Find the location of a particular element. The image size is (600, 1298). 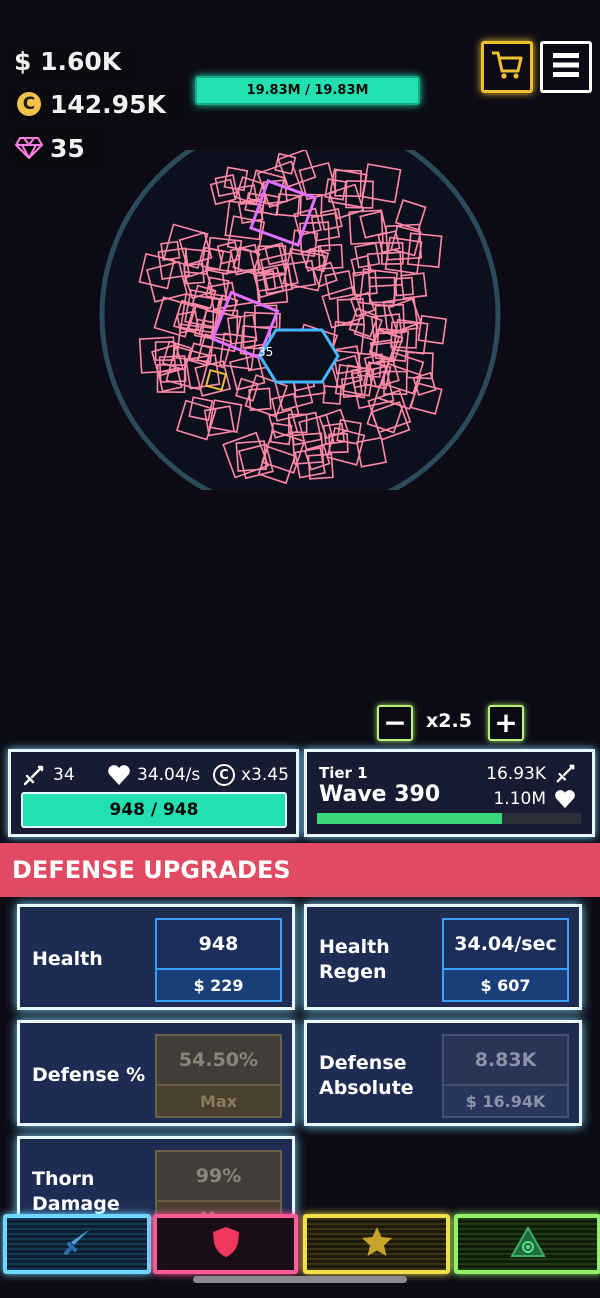

cart-icon is located at coordinates (507, 67).